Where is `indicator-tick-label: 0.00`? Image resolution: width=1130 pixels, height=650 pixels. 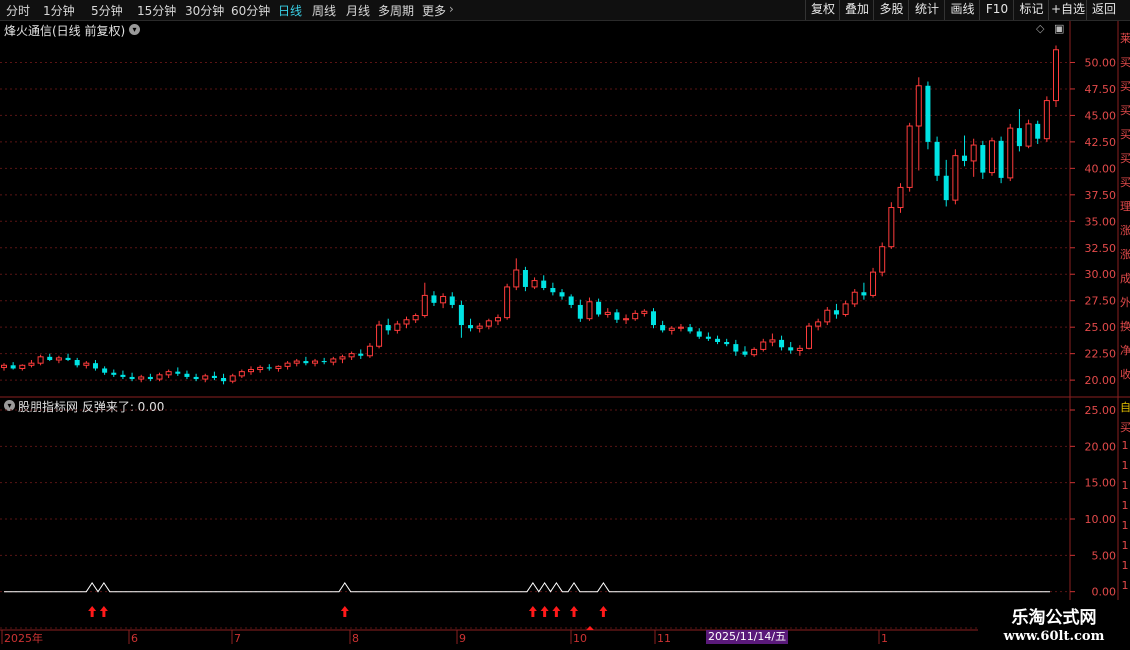
indicator-tick-label: 0.00 is located at coordinates (1104, 592).